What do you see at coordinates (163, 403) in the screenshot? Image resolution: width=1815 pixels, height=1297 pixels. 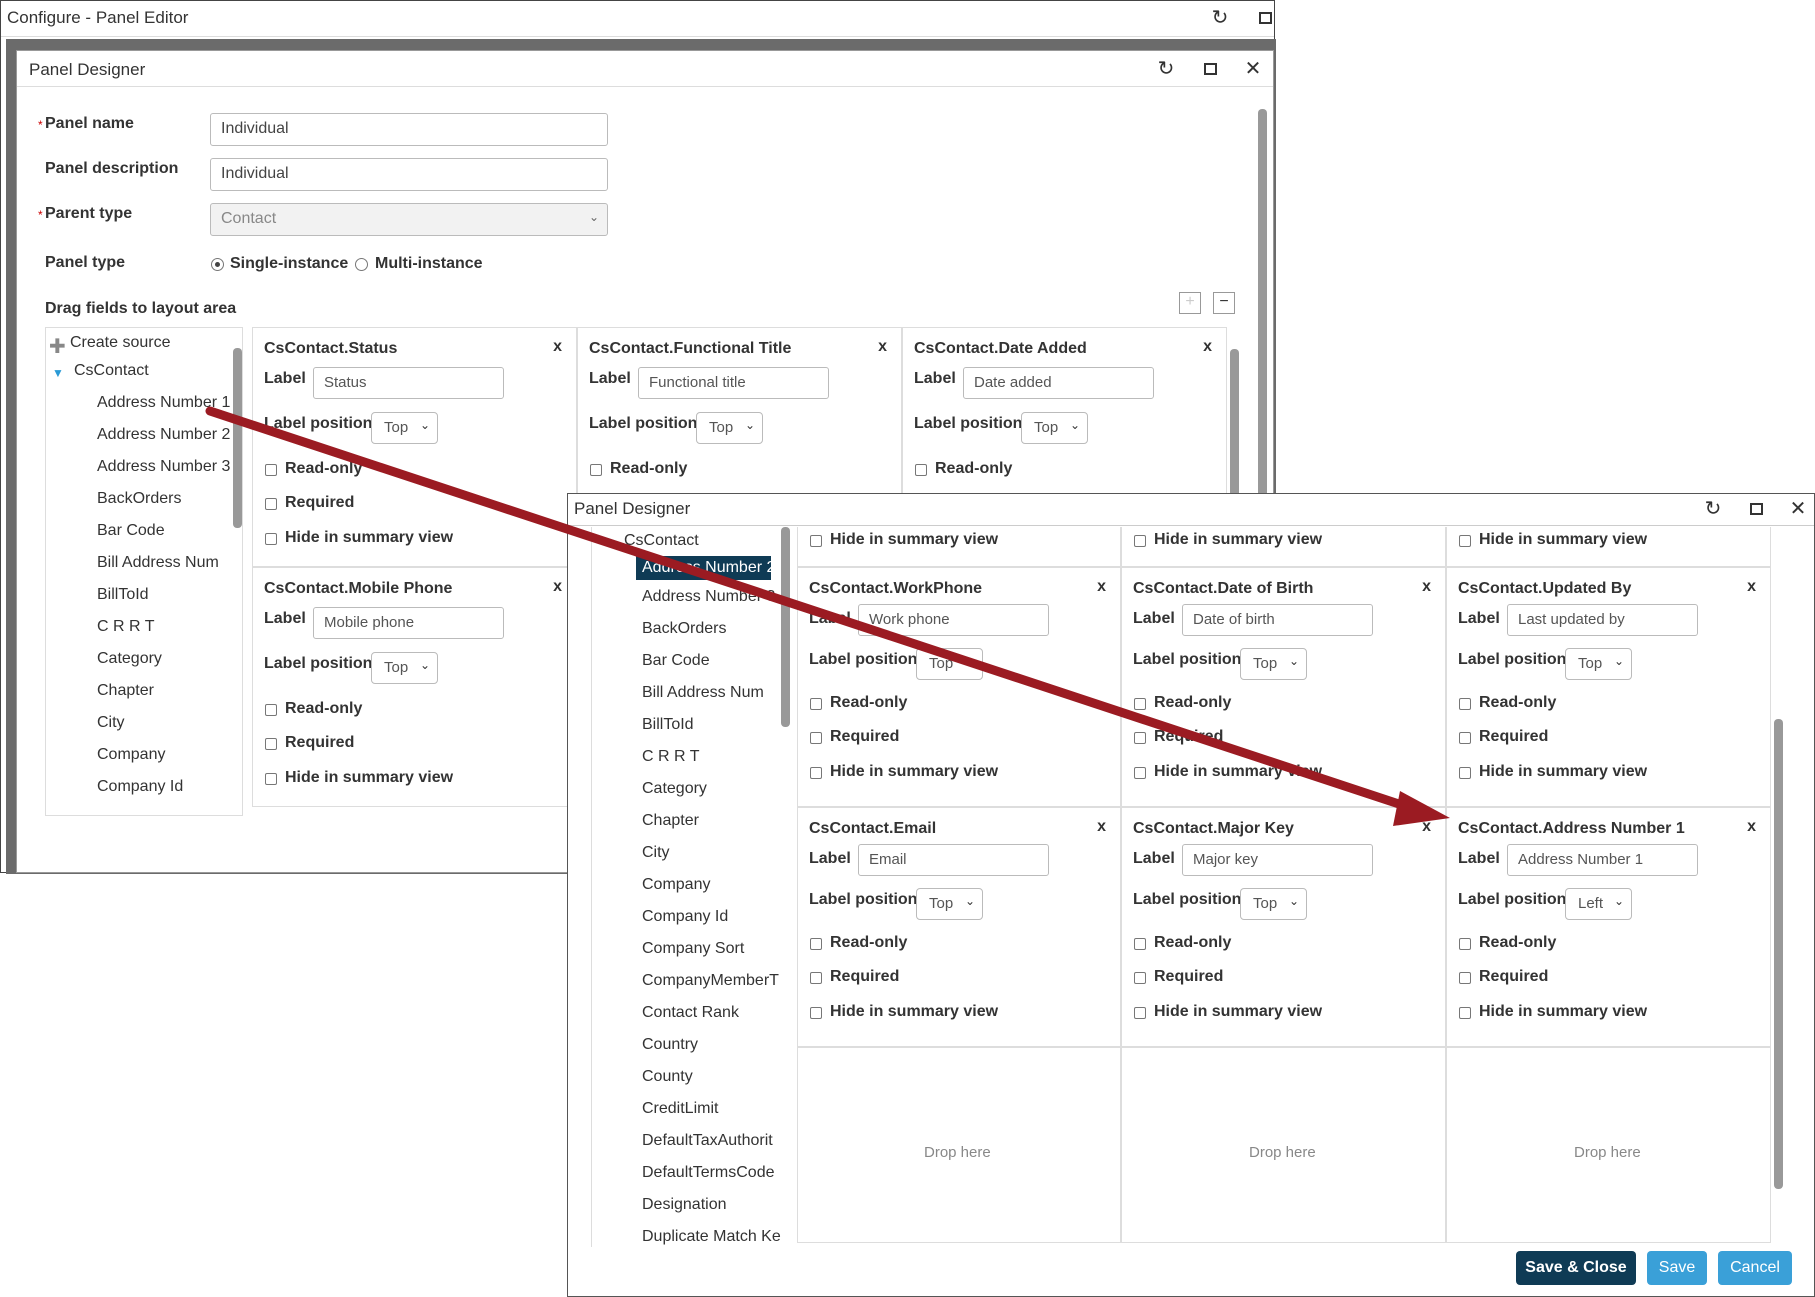 I see `list-item: Address Number 1` at bounding box center [163, 403].